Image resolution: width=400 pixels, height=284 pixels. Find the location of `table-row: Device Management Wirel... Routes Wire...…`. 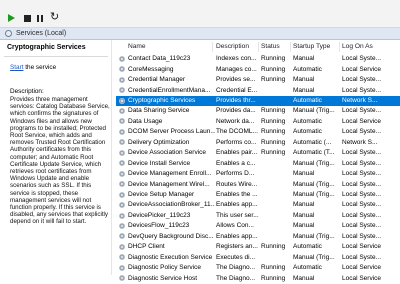

table-row: Device Management Wirel... Routes Wire...… is located at coordinates (258, 184).